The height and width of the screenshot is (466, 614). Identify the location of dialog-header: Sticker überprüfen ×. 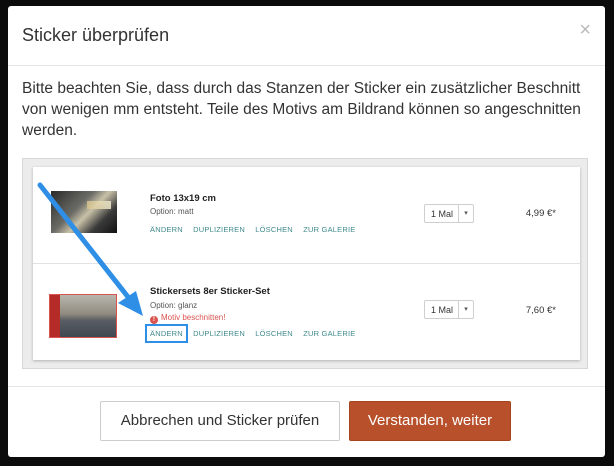
(306, 36).